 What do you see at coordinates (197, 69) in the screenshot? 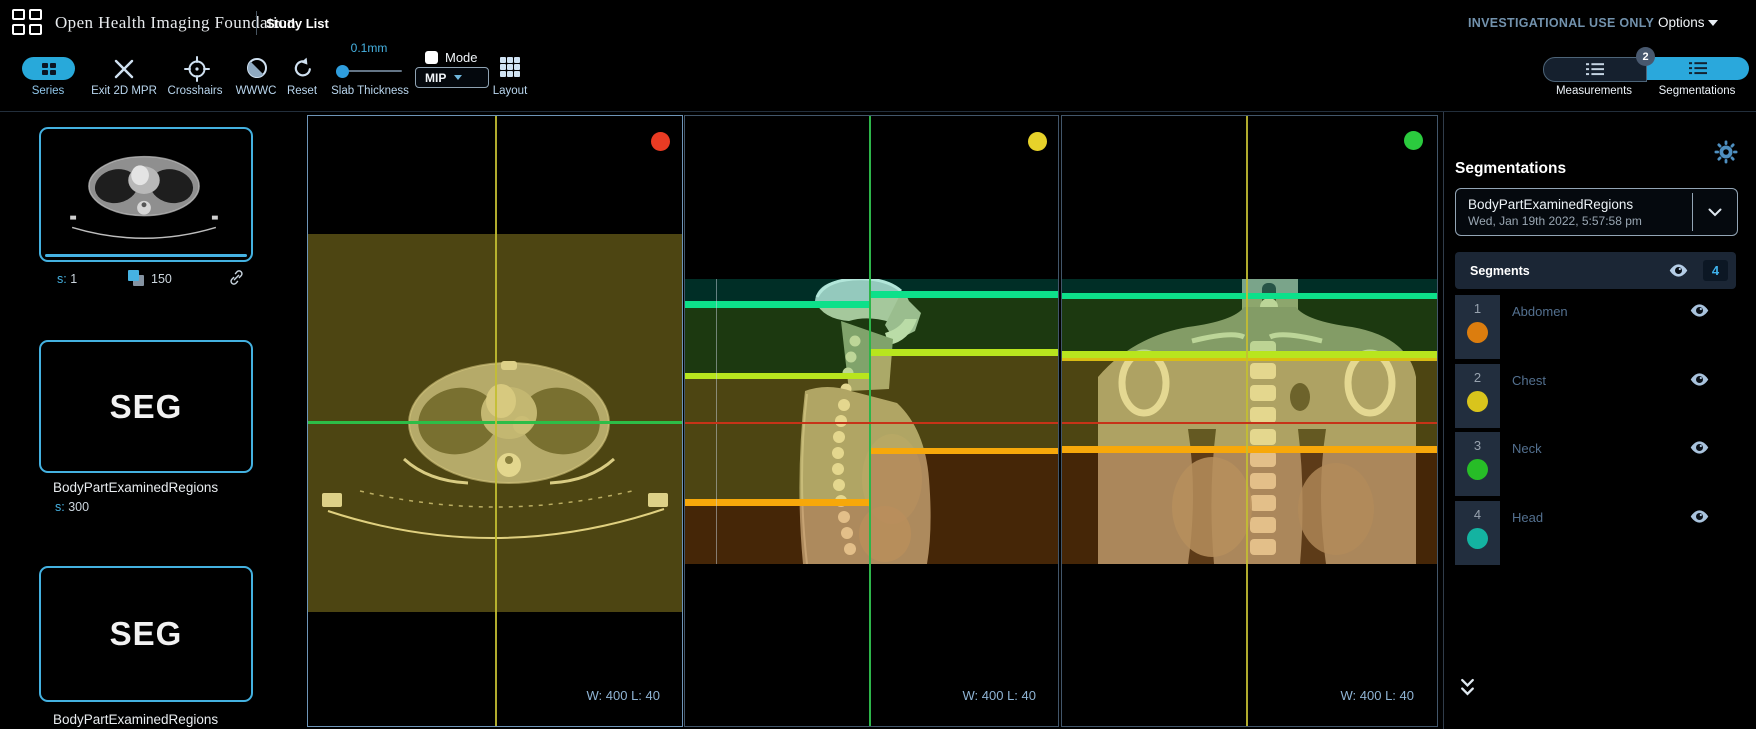
I see `crosshairs-icon` at bounding box center [197, 69].